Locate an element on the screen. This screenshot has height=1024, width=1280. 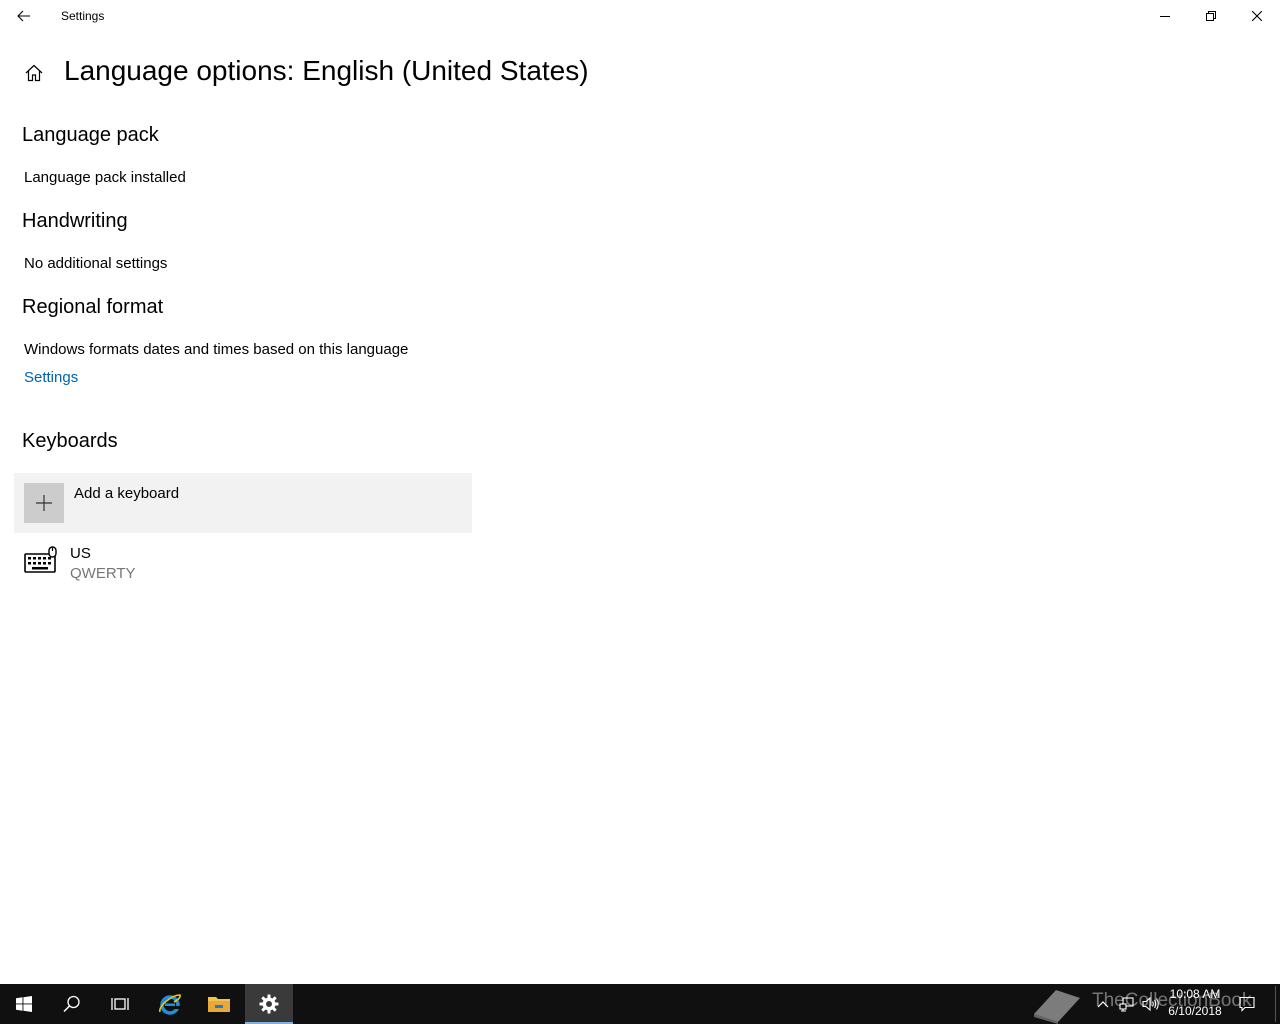
close-button is located at coordinates (1257, 16).